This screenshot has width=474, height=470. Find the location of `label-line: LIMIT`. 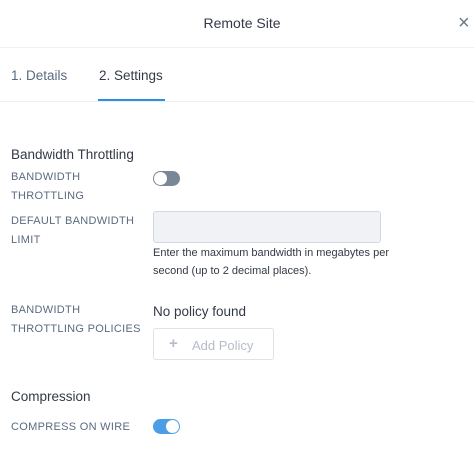

label-line: LIMIT is located at coordinates (26, 240).